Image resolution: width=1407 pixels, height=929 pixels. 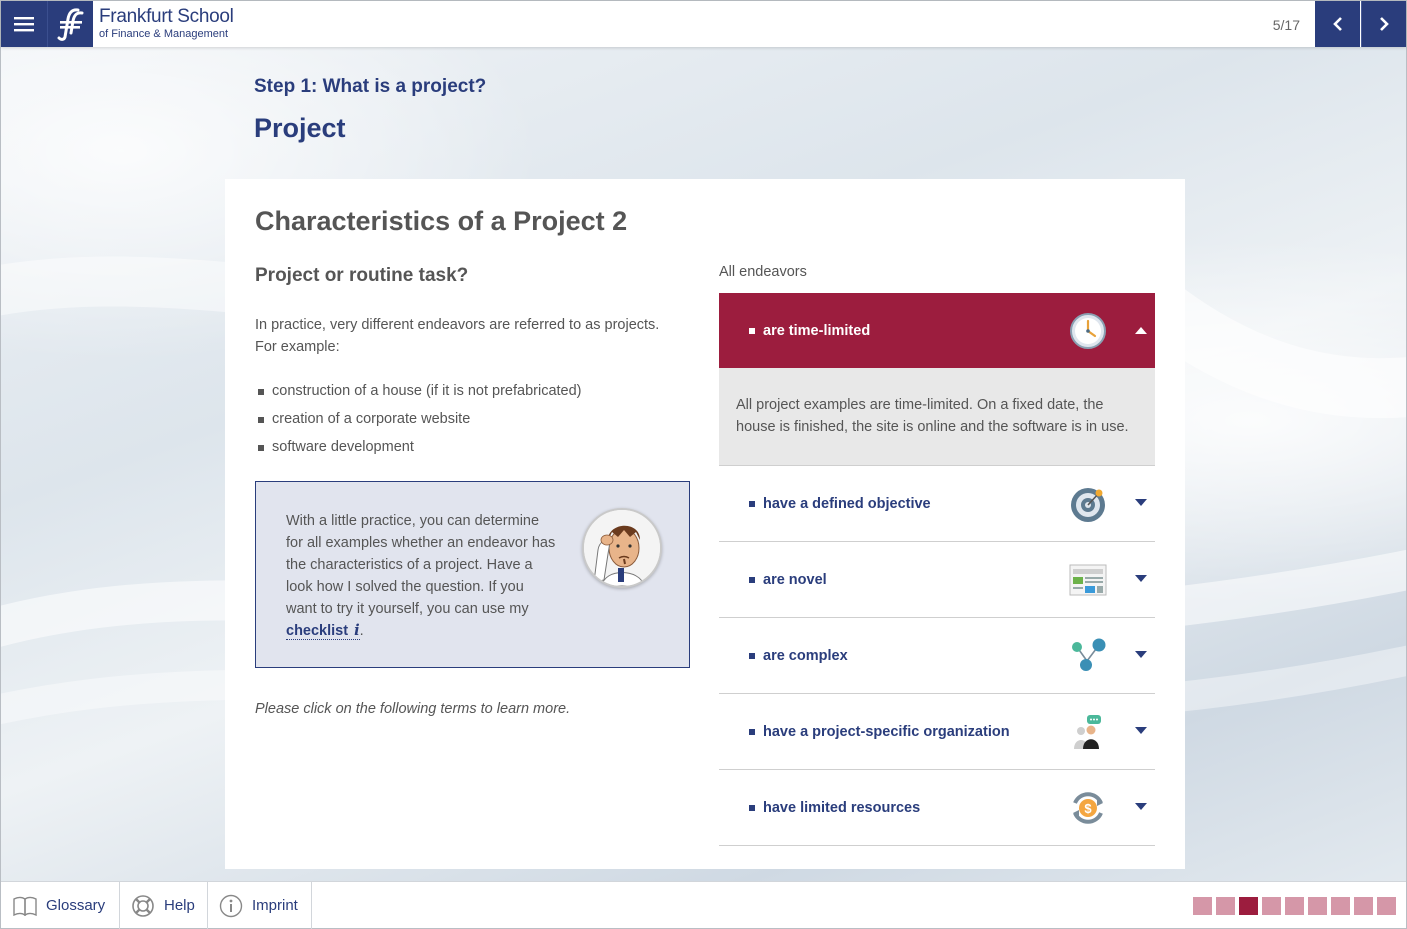 What do you see at coordinates (886, 731) in the screenshot?
I see `accordion-label-organization: have a project-specific organization` at bounding box center [886, 731].